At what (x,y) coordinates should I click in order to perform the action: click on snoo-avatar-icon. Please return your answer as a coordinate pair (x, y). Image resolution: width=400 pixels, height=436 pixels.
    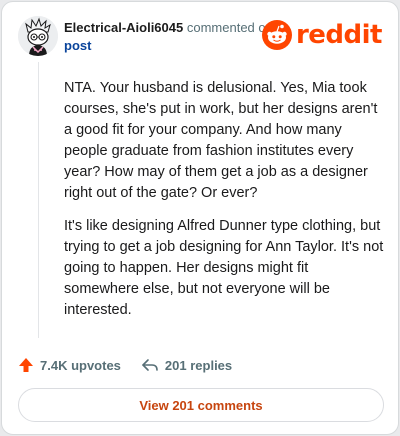
    Looking at the image, I should click on (38, 36).